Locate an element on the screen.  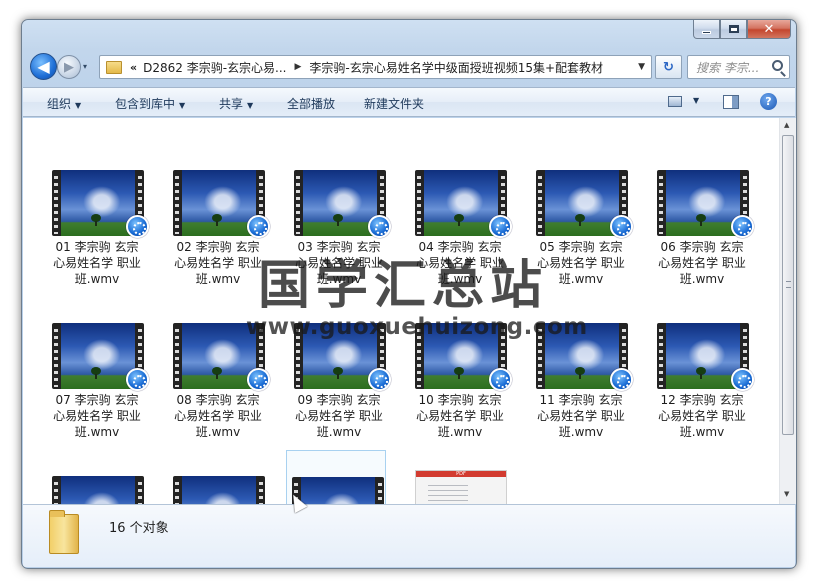
view-options-dropdown-icon: ▼ is located at coordinates (696, 100).